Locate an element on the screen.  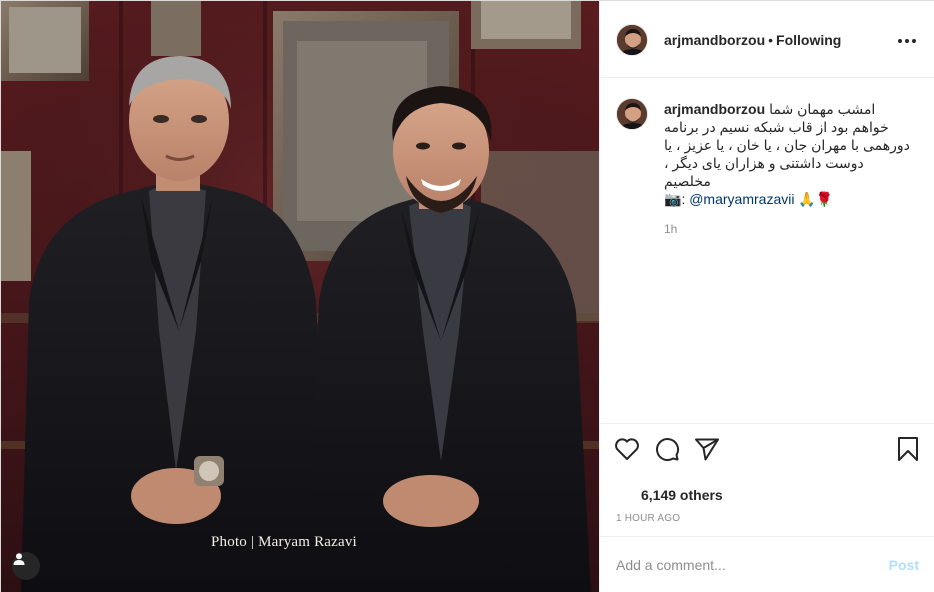
comment-button is located at coordinates (667, 449).